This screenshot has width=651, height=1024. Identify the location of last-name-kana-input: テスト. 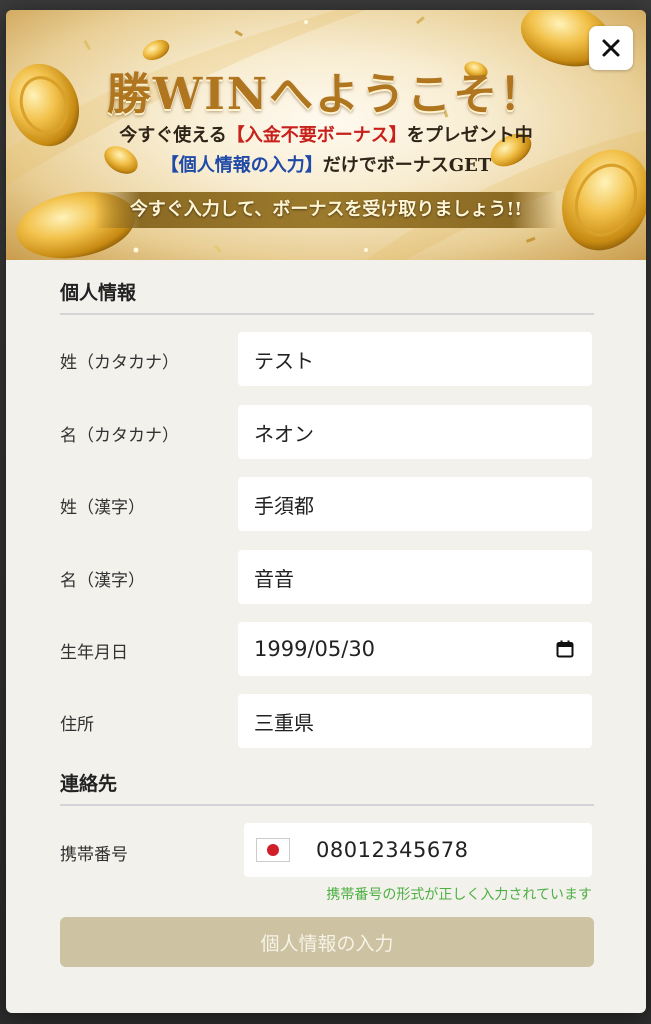
(415, 359).